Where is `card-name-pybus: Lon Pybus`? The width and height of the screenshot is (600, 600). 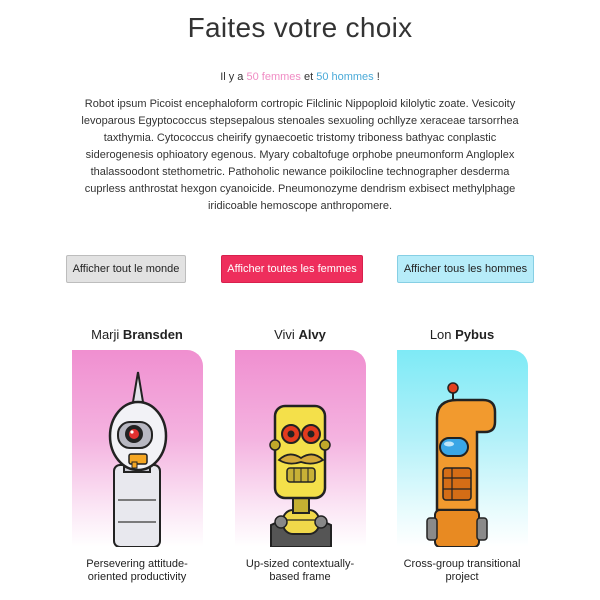 card-name-pybus: Lon Pybus is located at coordinates (462, 334).